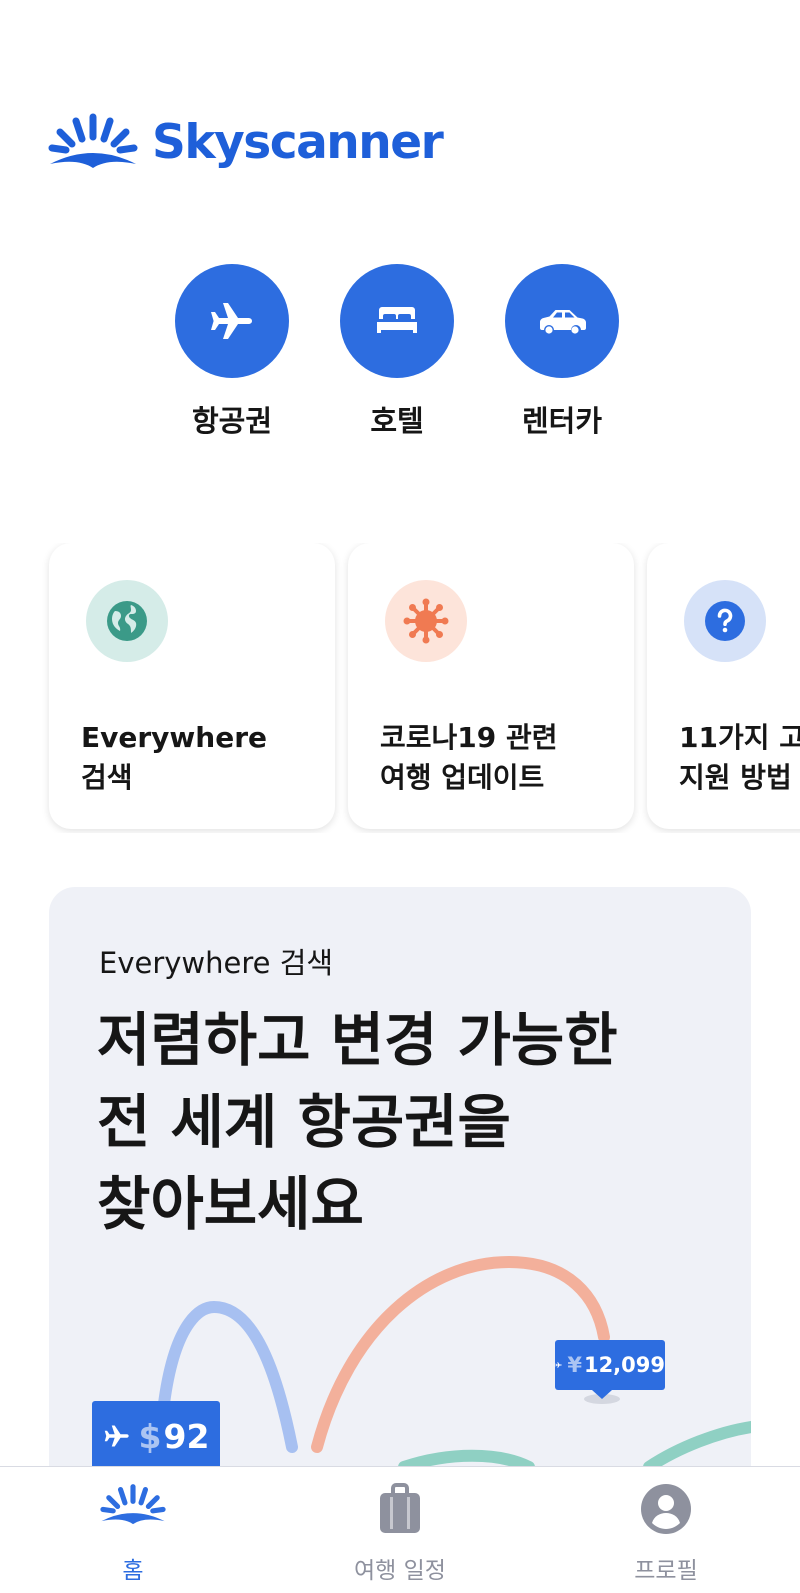 This screenshot has width=800, height=1593. Describe the element at coordinates (562, 421) in the screenshot. I see `car-hire-label: 렌터카` at that location.